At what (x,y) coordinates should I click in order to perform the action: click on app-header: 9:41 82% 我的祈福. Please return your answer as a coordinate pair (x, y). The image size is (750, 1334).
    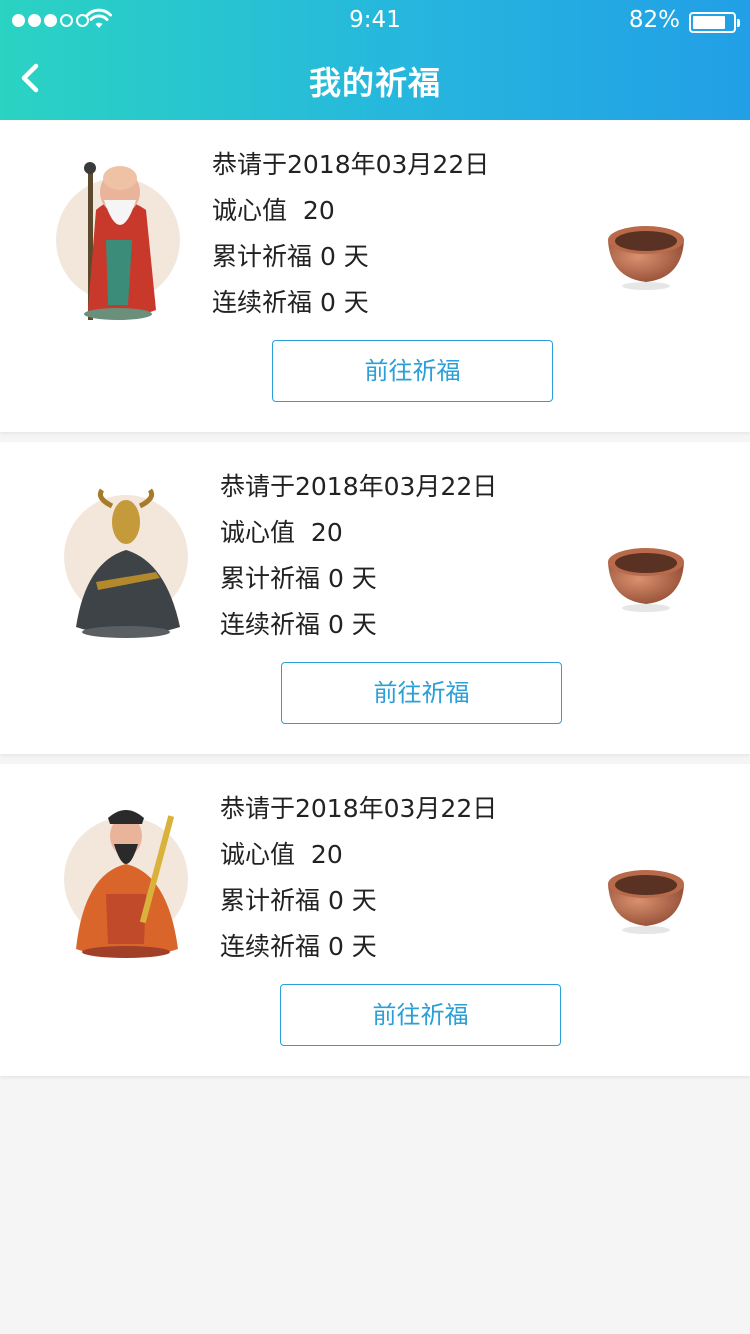
    Looking at the image, I should click on (375, 60).